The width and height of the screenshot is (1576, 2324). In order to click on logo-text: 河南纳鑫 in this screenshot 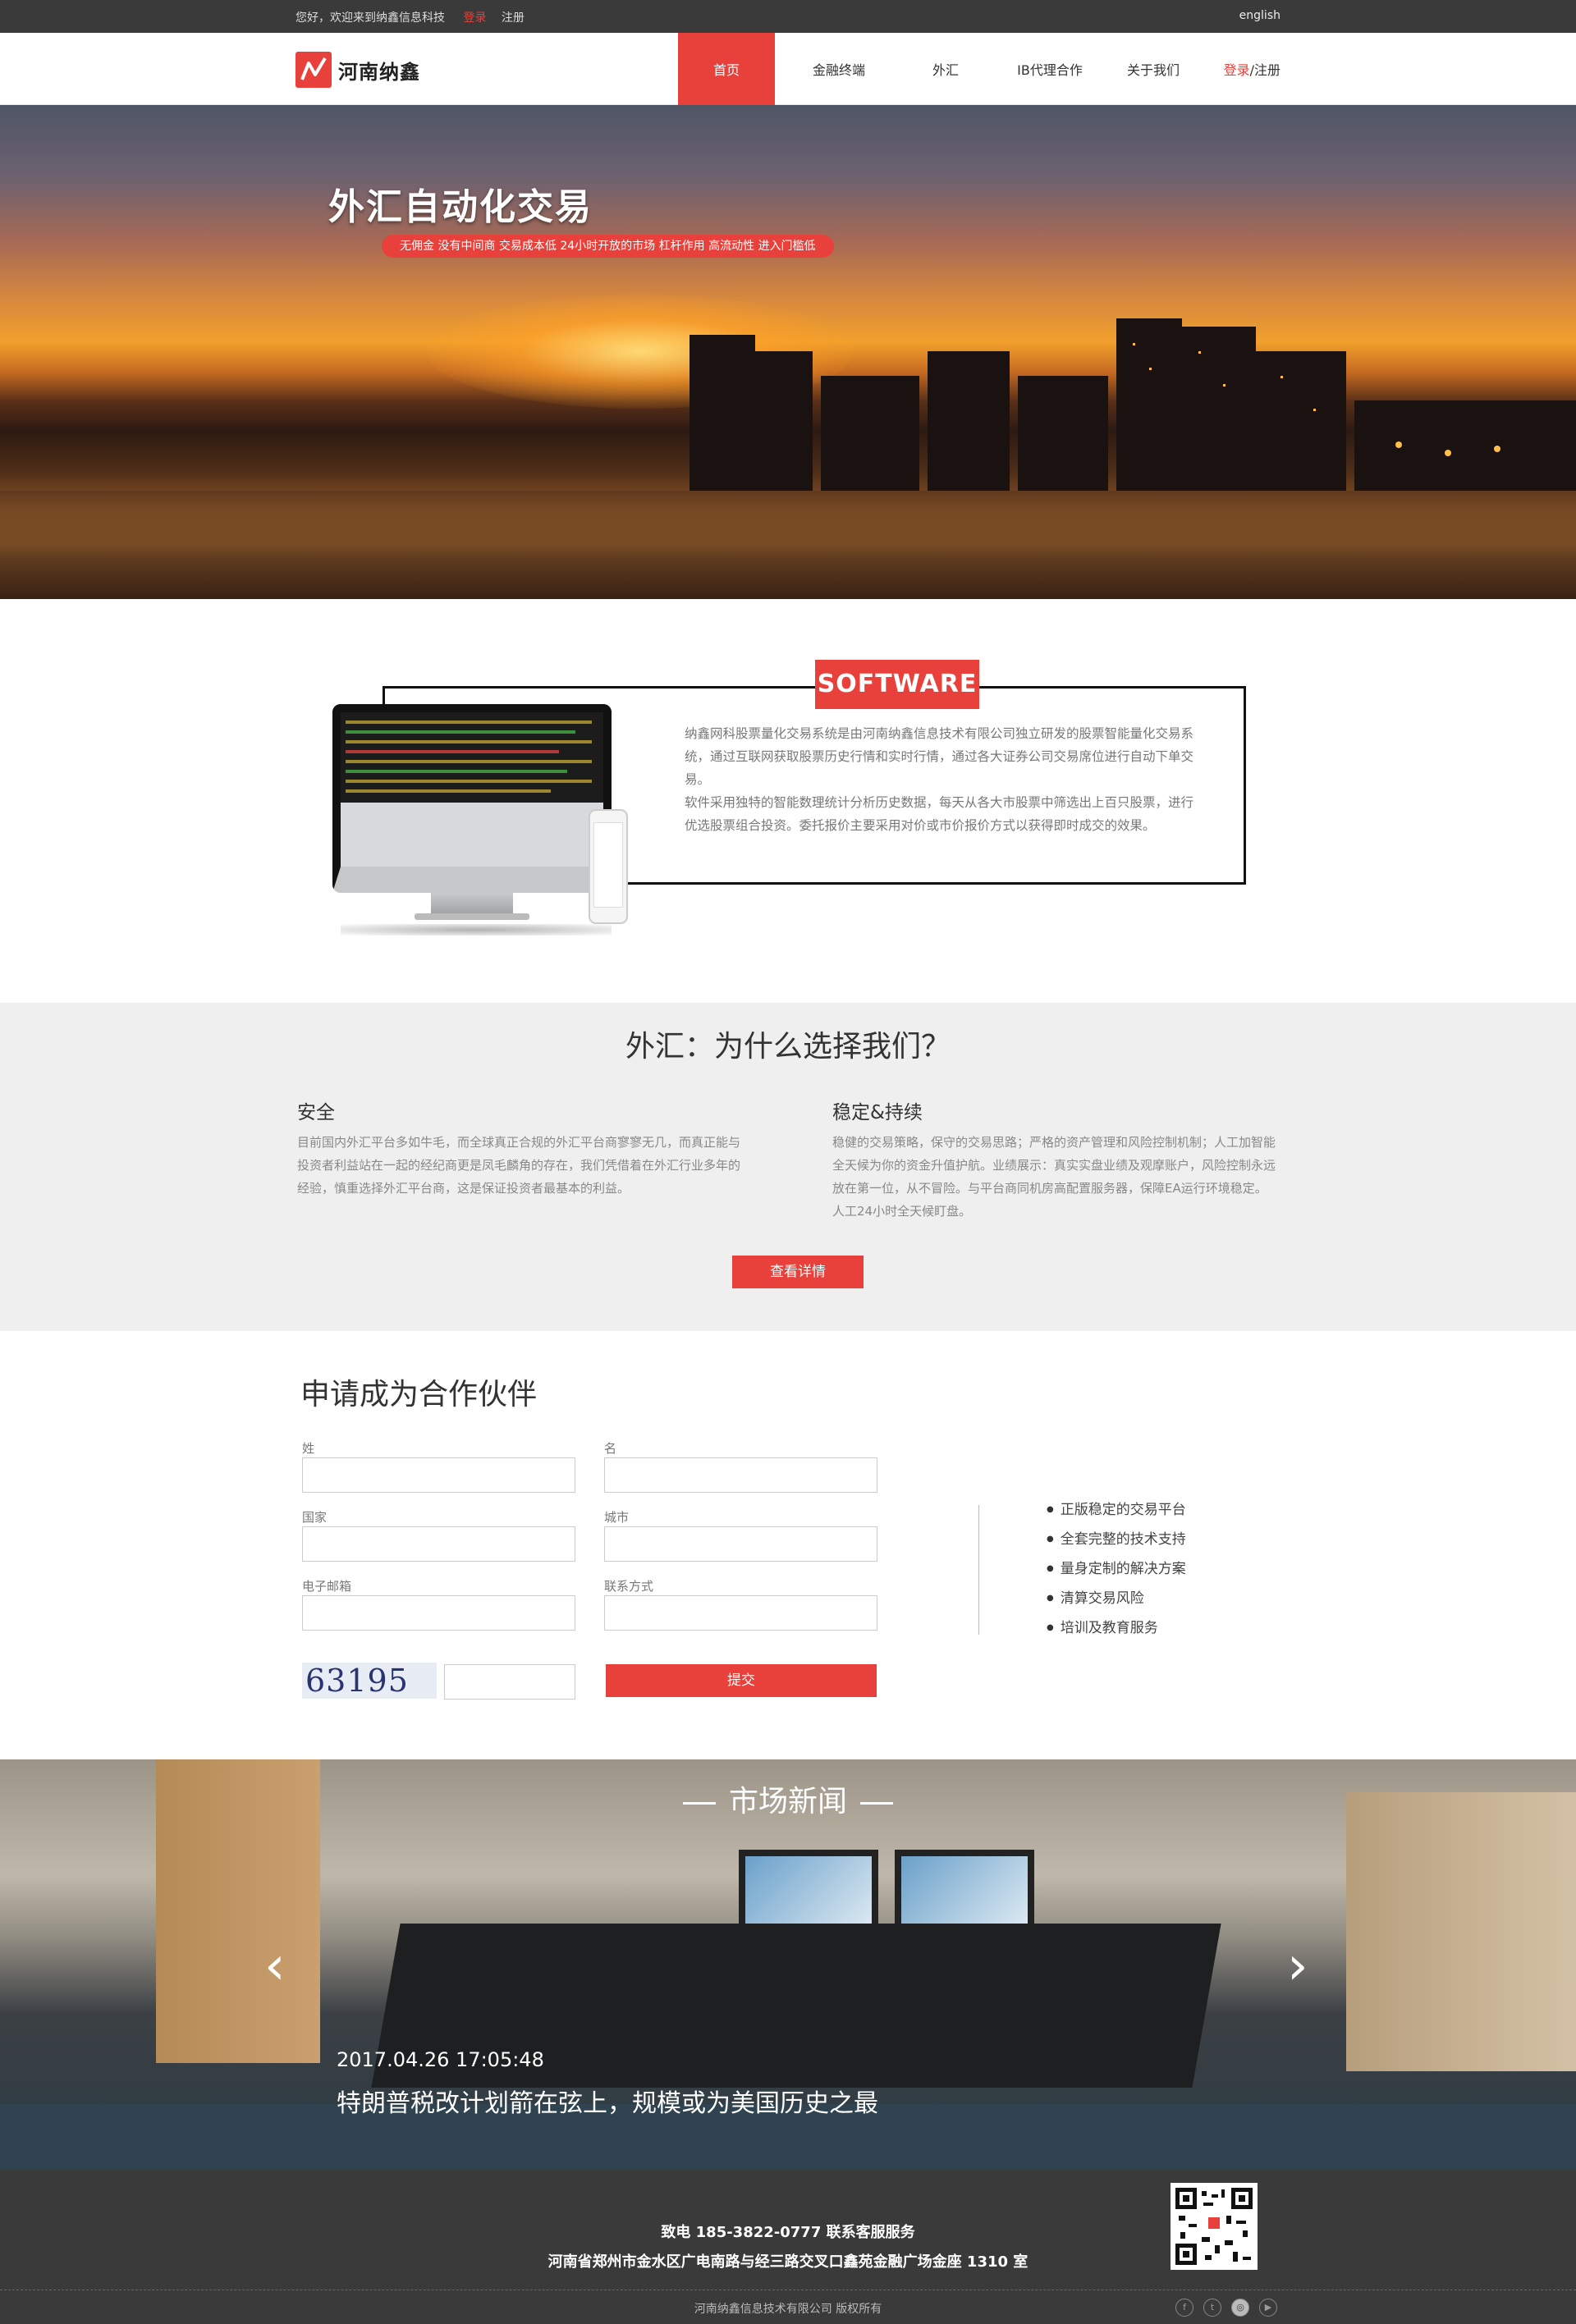, I will do `click(379, 72)`.